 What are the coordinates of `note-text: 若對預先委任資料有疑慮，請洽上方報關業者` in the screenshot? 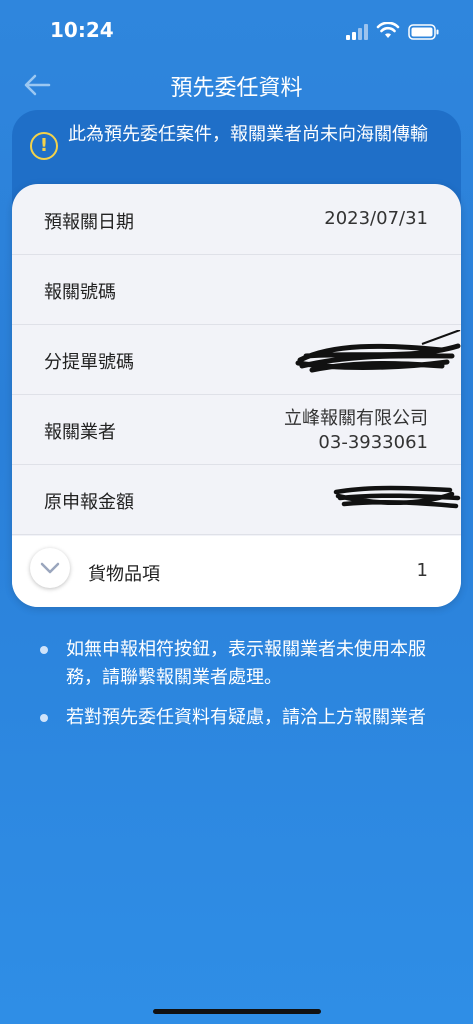 It's located at (246, 717).